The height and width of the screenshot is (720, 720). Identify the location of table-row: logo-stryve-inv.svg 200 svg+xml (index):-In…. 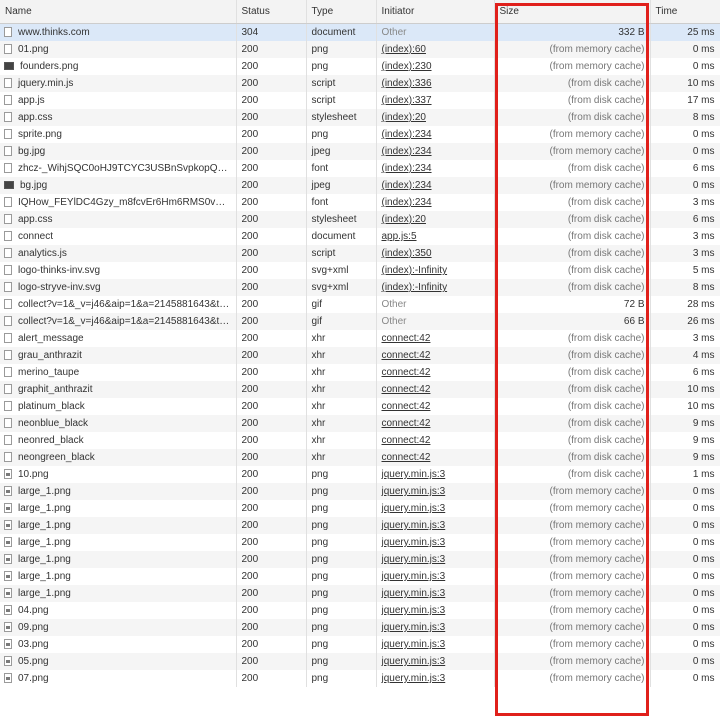
(360, 287).